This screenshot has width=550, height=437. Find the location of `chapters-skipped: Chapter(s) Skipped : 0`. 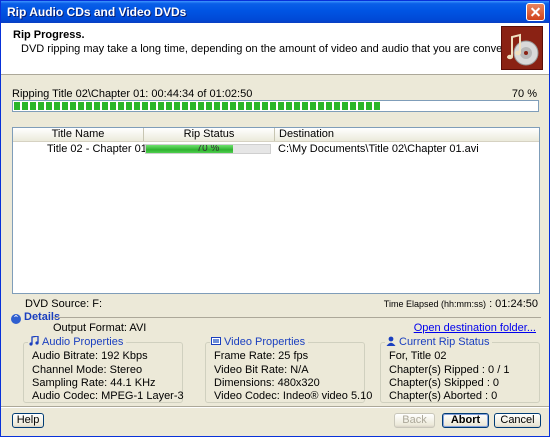

chapters-skipped: Chapter(s) Skipped : 0 is located at coordinates (444, 383).